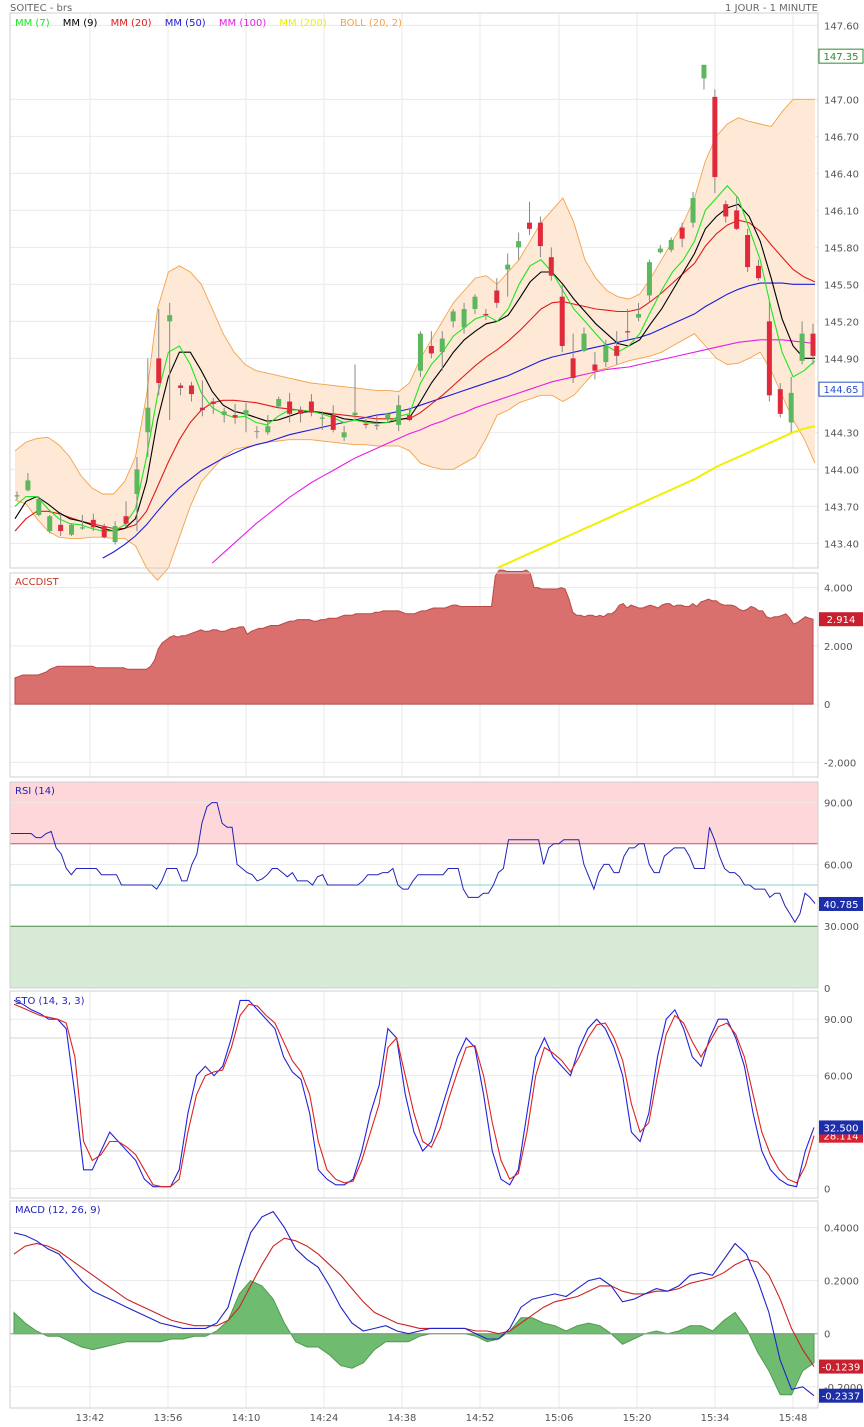 This screenshot has width=864, height=1427. I want to click on period-label: 1 JOUR - 1 MINUTE, so click(771, 8).